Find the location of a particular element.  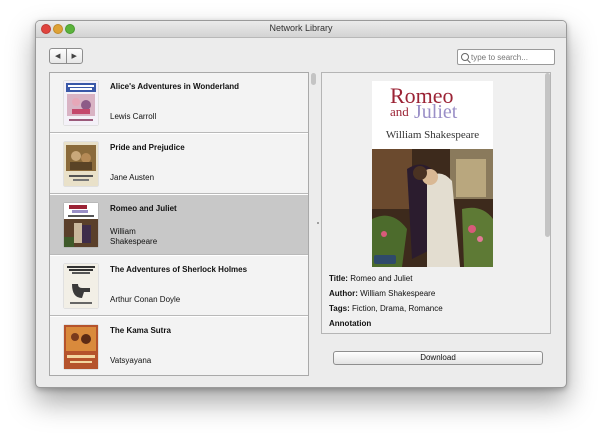

book-title-field: Title: Romeo and Juliet is located at coordinates (370, 279).